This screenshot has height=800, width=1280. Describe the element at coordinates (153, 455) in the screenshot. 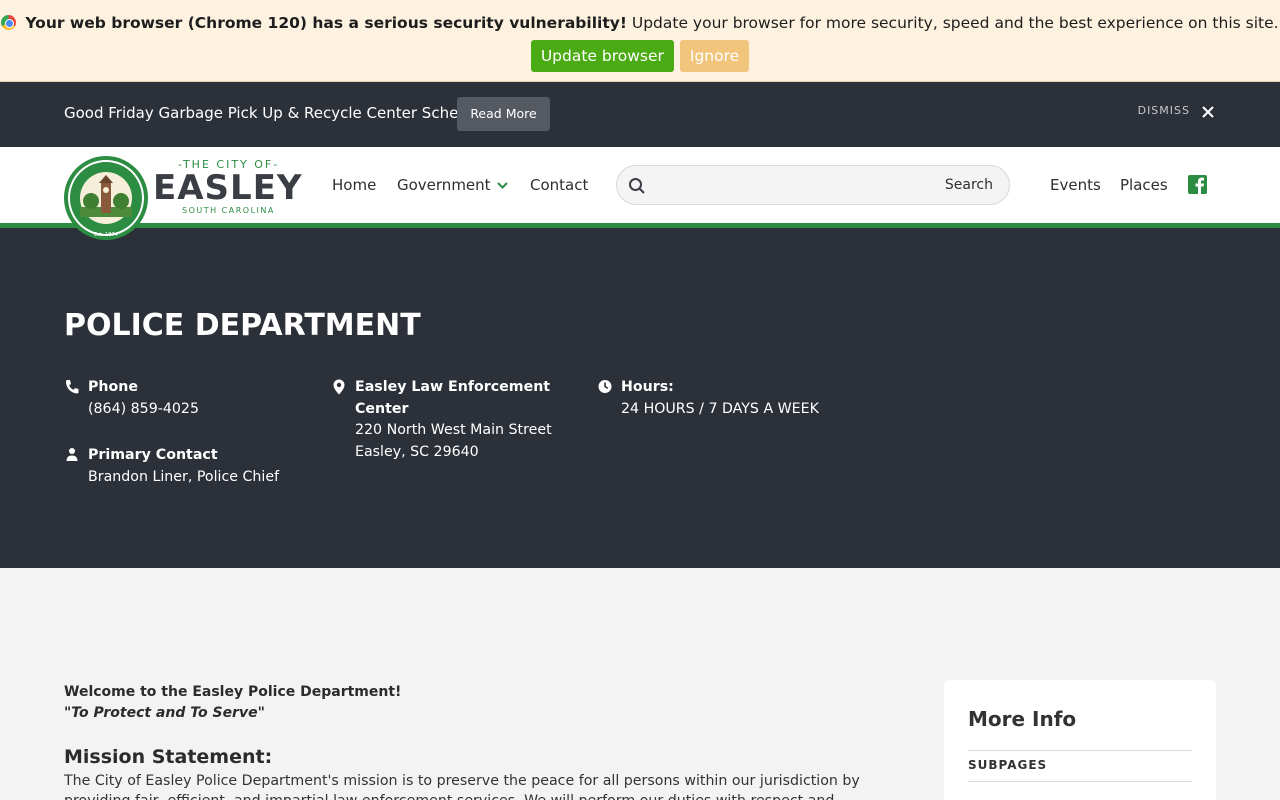

I see `primary-contact-label: Primary Contact` at that location.